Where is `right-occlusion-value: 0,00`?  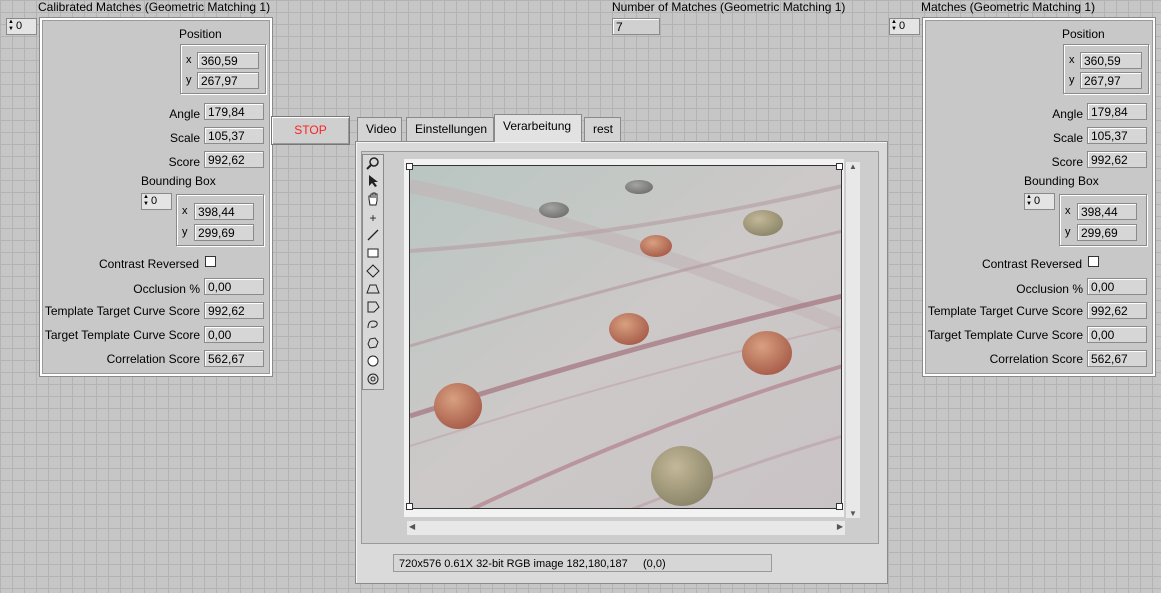
right-occlusion-value: 0,00 is located at coordinates (1117, 286).